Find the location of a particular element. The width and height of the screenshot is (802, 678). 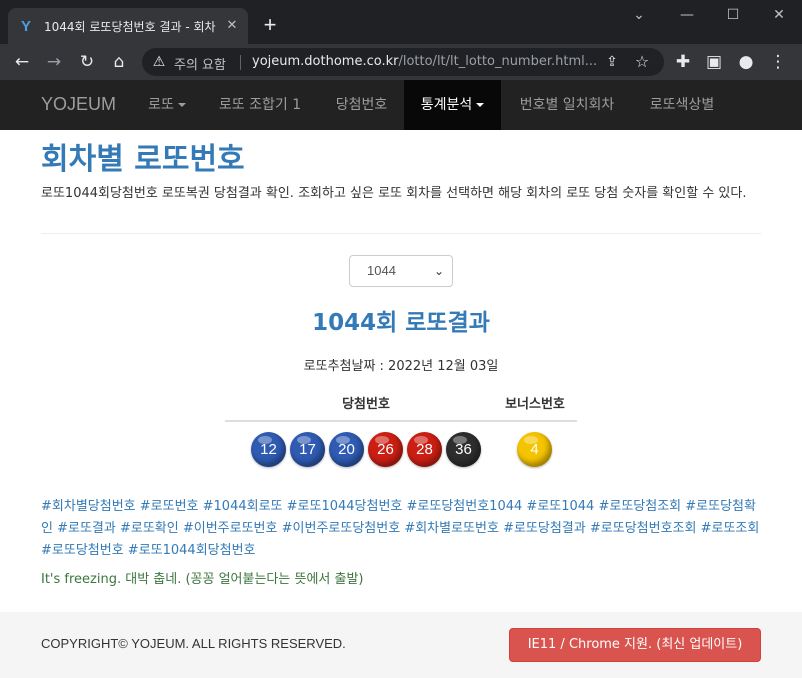

back-icon: ← is located at coordinates (22, 62).